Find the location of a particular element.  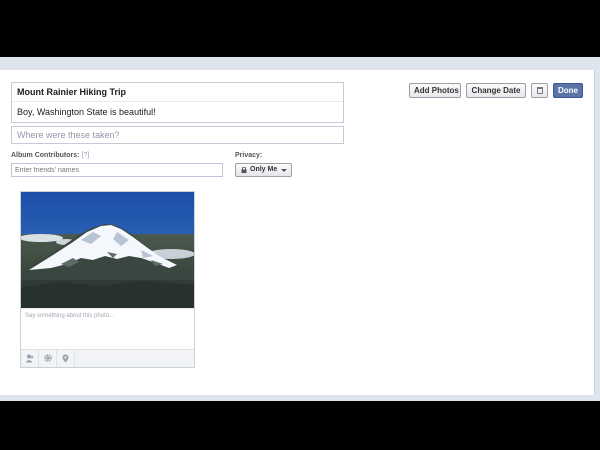

photo-card is located at coordinates (107, 279).